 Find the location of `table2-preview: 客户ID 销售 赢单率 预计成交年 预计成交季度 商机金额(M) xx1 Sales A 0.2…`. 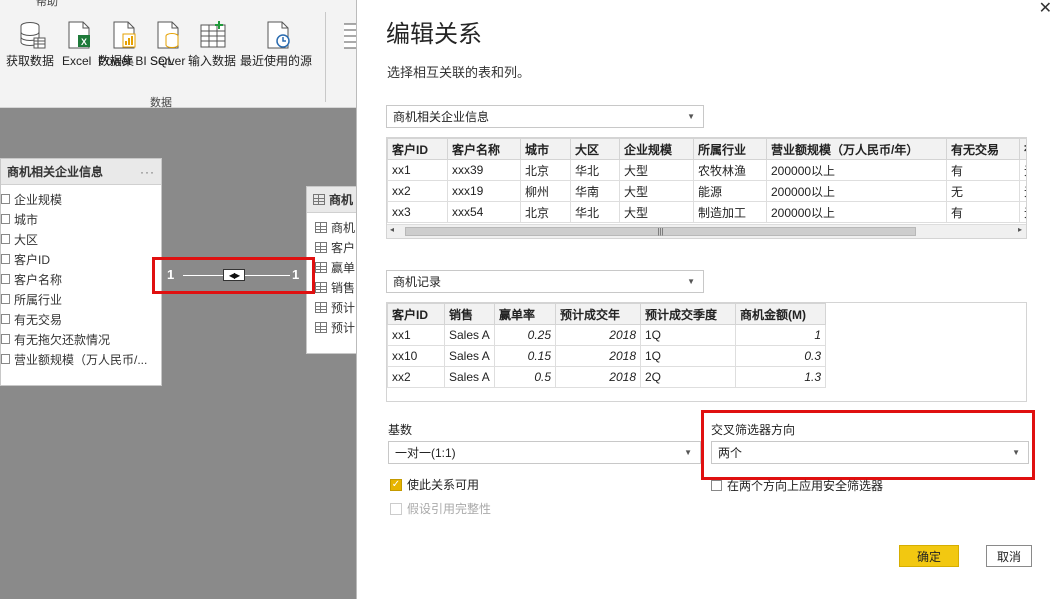

table2-preview: 客户ID 销售 赢单率 预计成交年 预计成交季度 商机金额(M) xx1 Sales A 0.2… is located at coordinates (706, 352).